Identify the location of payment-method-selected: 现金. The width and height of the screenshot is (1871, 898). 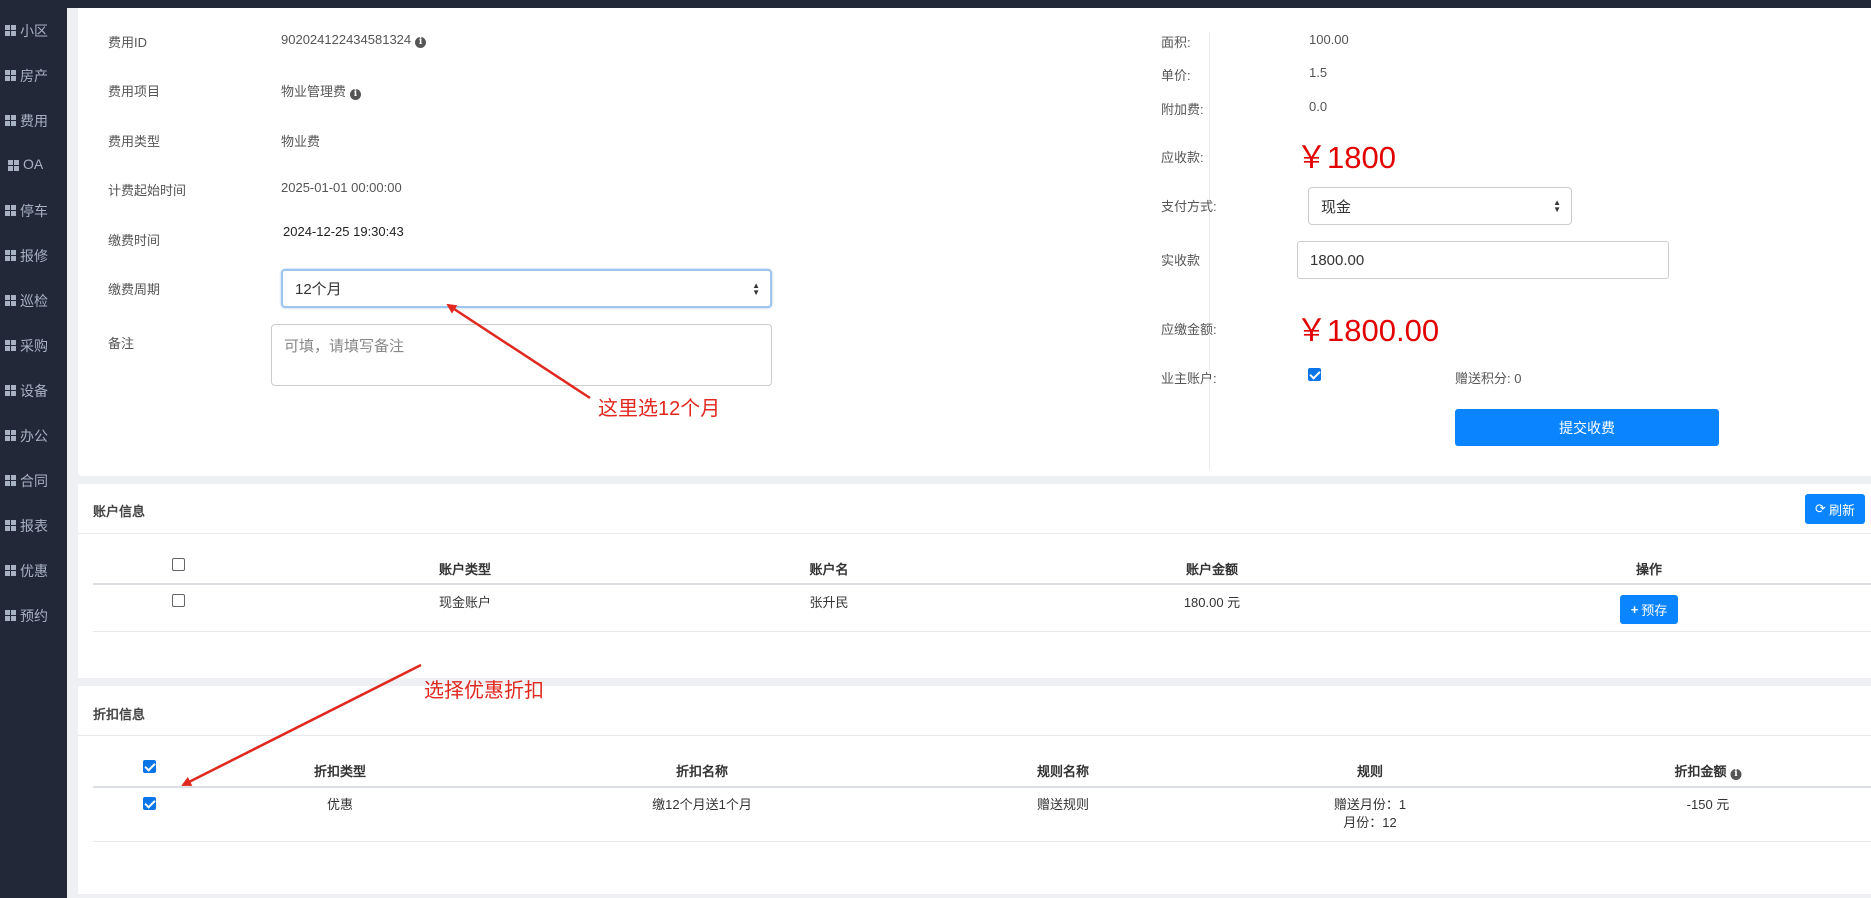
(1336, 207).